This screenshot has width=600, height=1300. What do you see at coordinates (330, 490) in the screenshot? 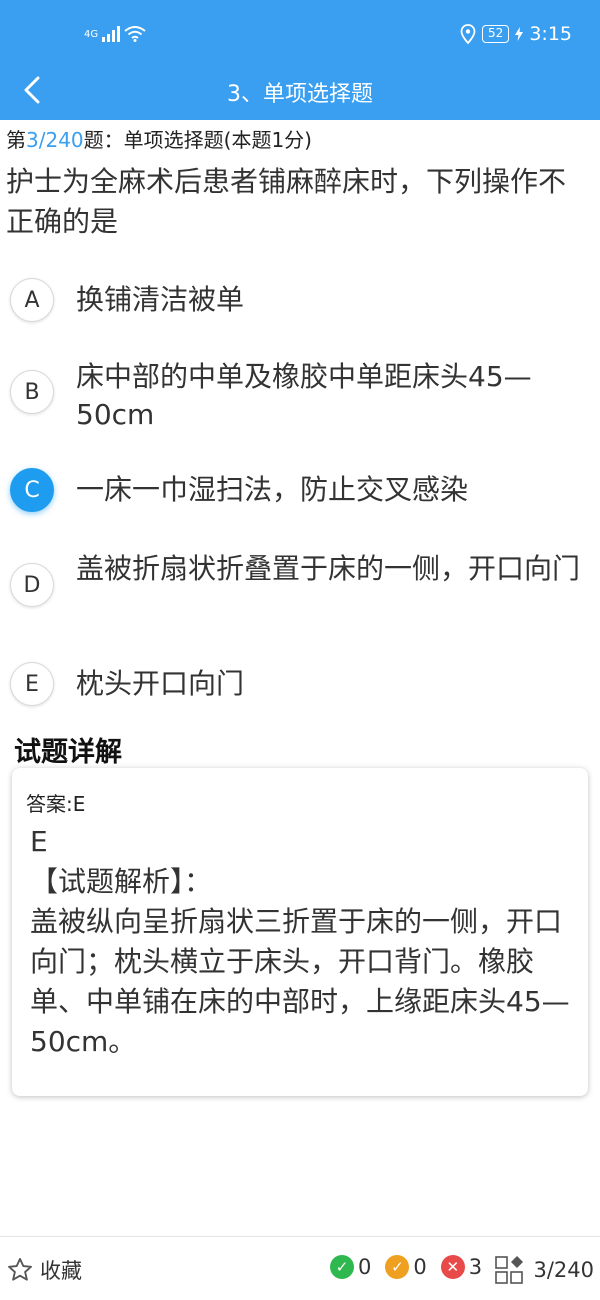
I see `option-text: 一床一巾湿扫法，防止交叉感染` at bounding box center [330, 490].